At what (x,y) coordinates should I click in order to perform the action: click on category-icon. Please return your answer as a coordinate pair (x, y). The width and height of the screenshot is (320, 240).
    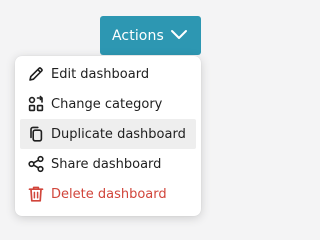
    Looking at the image, I should click on (36, 104).